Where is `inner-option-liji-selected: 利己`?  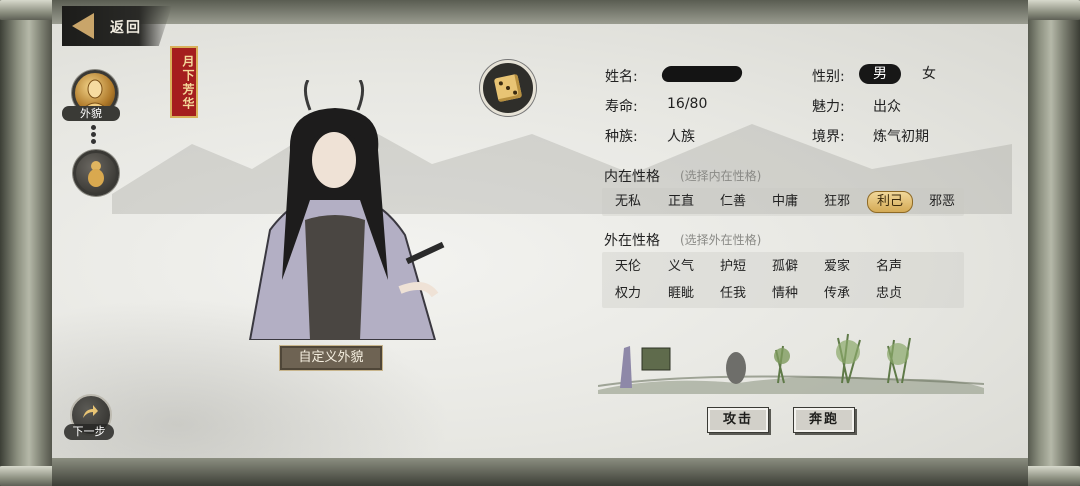
inner-option-liji-selected: 利己 is located at coordinates (890, 202).